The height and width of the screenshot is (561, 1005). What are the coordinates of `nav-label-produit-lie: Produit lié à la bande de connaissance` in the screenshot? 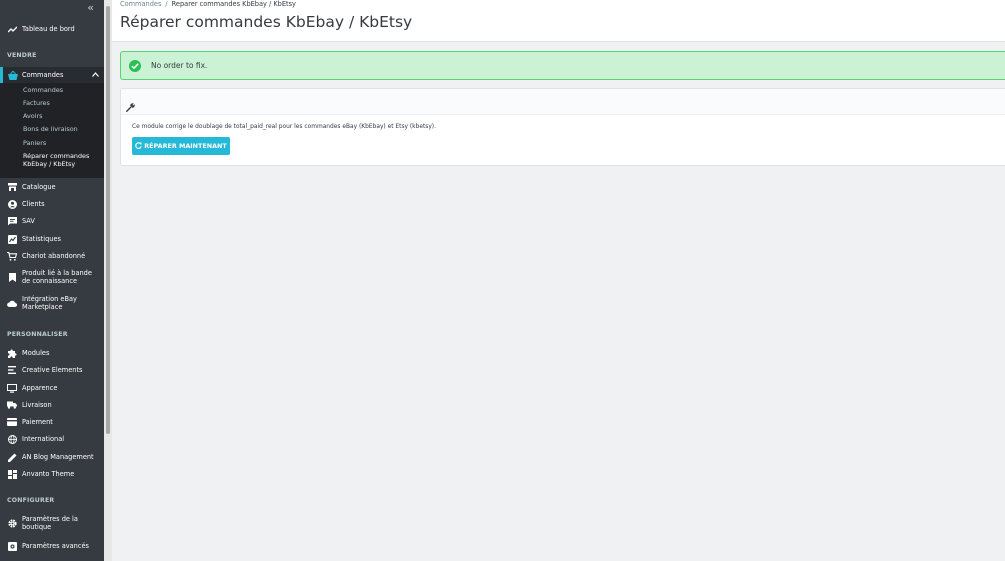 It's located at (57, 277).